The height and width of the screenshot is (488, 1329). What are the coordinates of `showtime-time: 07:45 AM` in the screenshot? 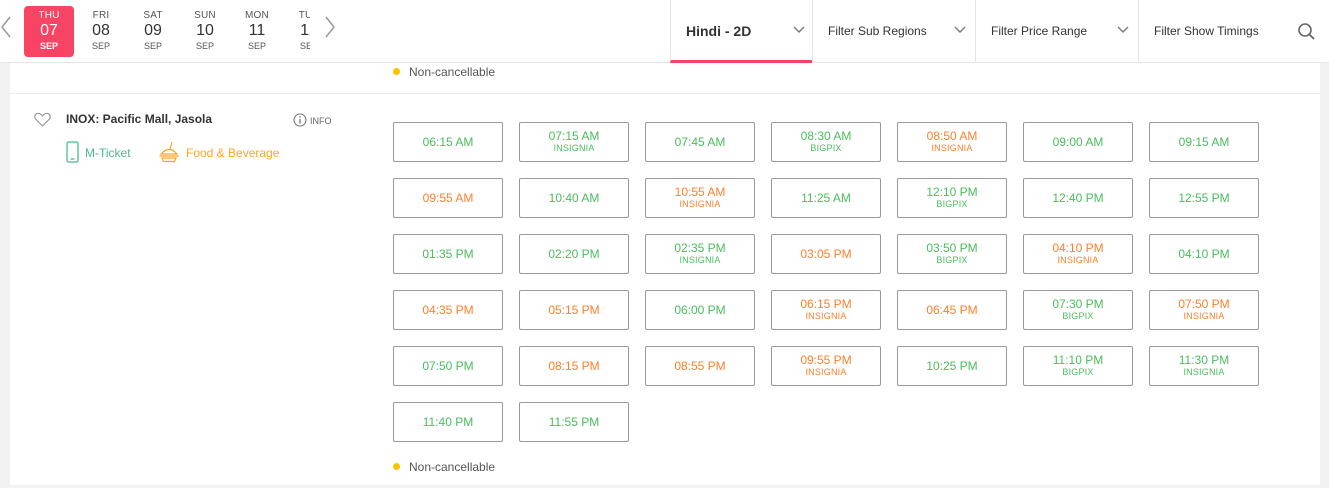 It's located at (700, 142).